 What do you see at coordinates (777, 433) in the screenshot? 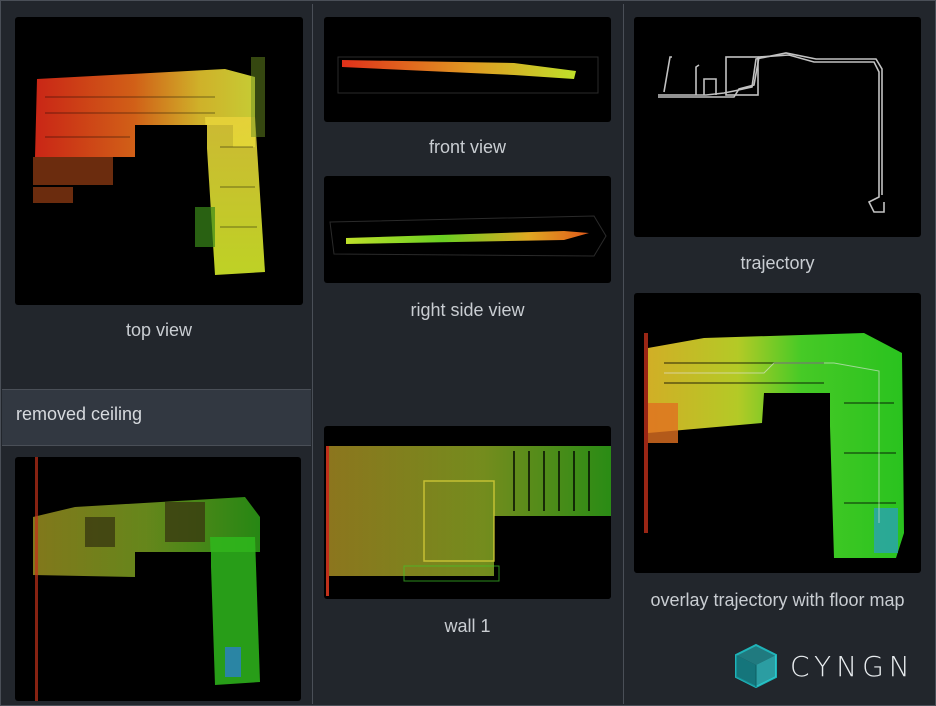
I see `overlay-trajectory-image` at bounding box center [777, 433].